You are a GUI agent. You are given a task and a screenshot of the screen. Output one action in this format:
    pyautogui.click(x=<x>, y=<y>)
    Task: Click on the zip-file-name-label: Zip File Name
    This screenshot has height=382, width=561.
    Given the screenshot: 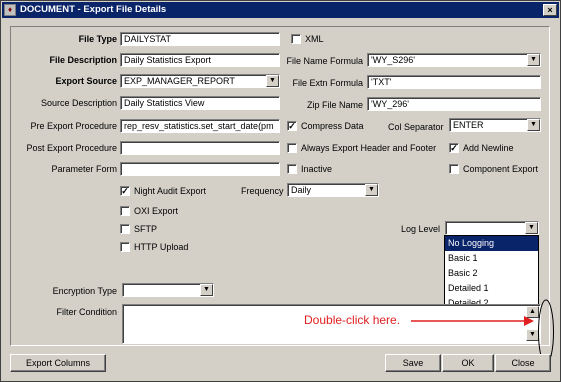 What is the action you would take?
    pyautogui.click(x=334, y=105)
    